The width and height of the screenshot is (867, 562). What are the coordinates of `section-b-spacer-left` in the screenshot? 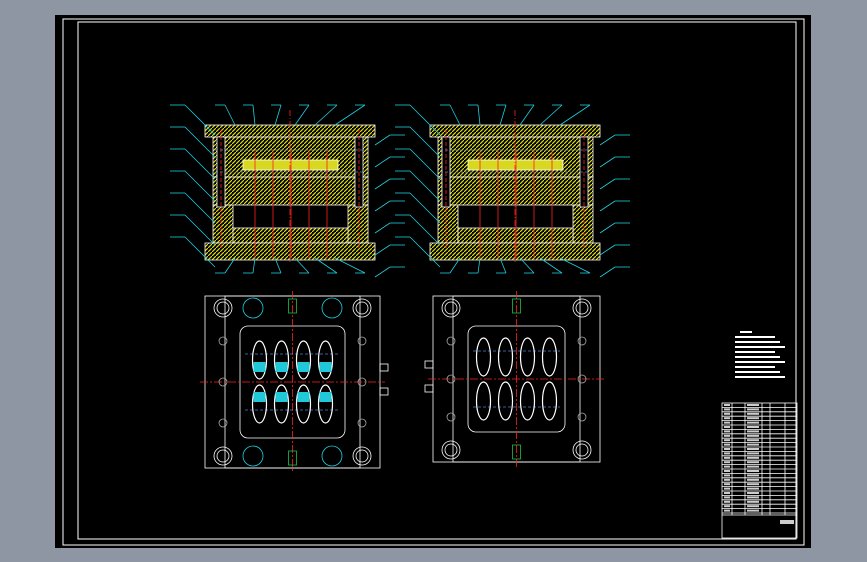 It's located at (448, 224).